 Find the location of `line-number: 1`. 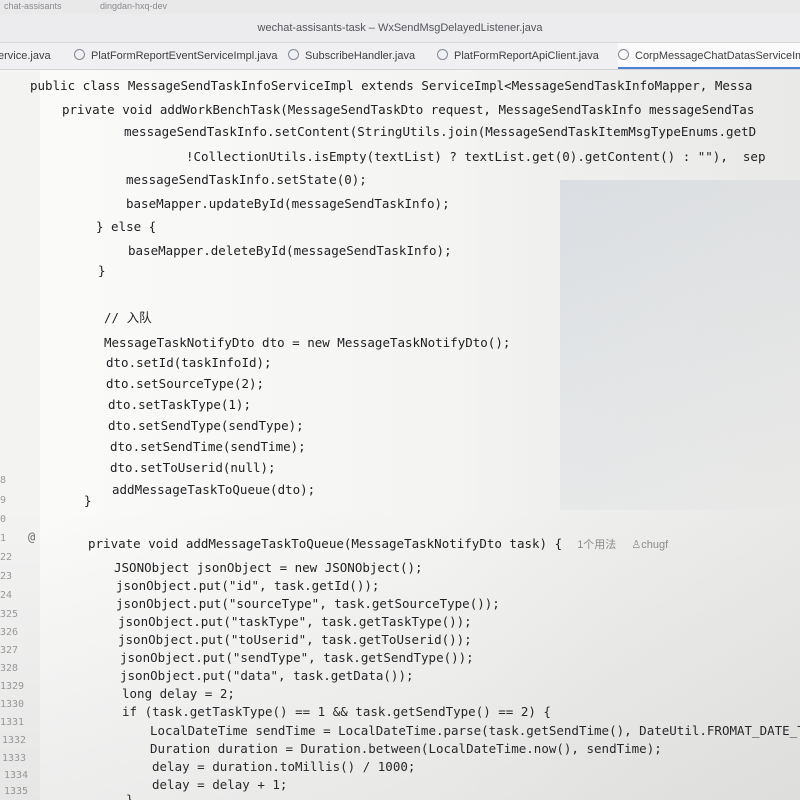

line-number: 1 is located at coordinates (3, 538).